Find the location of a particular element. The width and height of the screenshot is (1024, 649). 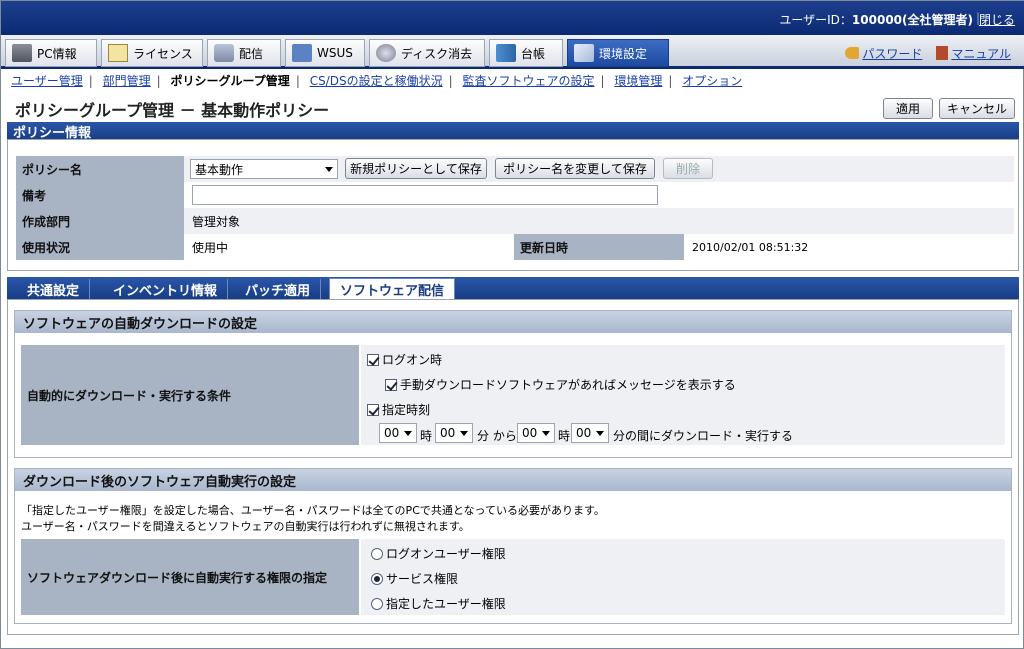

note-row: 備考 is located at coordinates (515, 195).